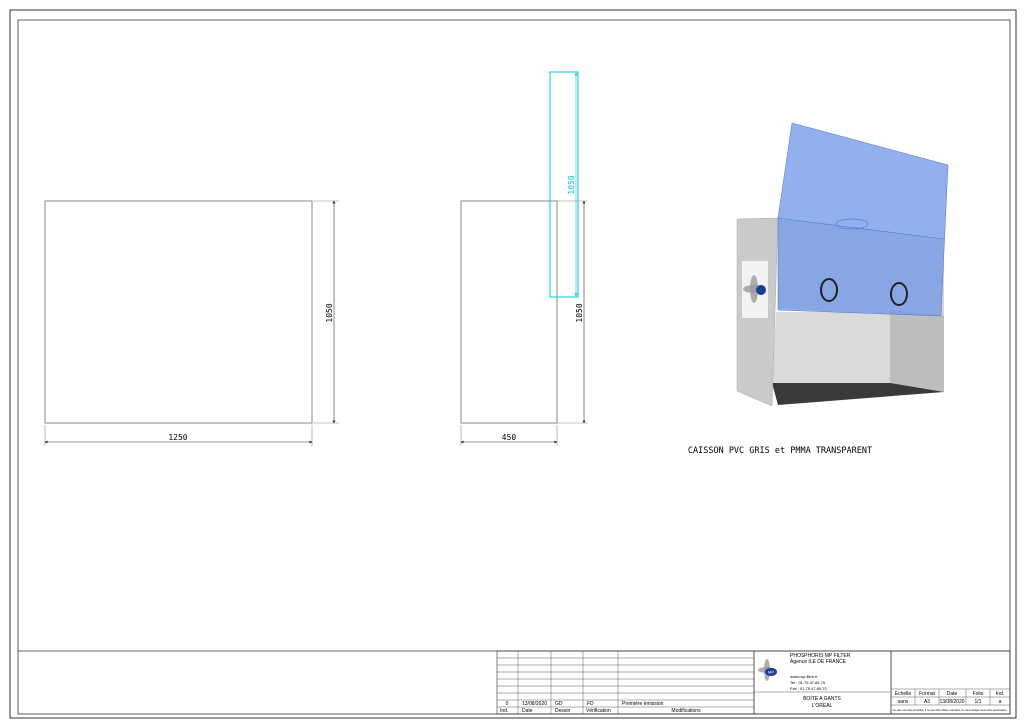  Describe the element at coordinates (527, 711) in the screenshot. I see `rev-header-date: Date` at that location.